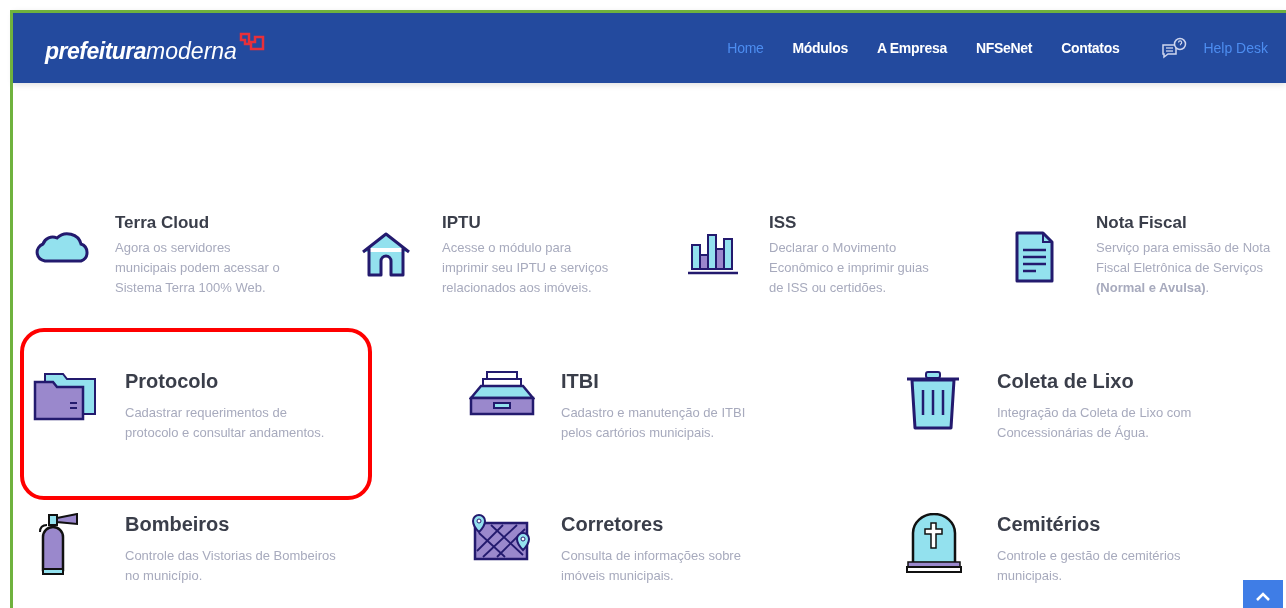 The image size is (1286, 608). I want to click on module-title: Cemitérios, so click(1089, 524).